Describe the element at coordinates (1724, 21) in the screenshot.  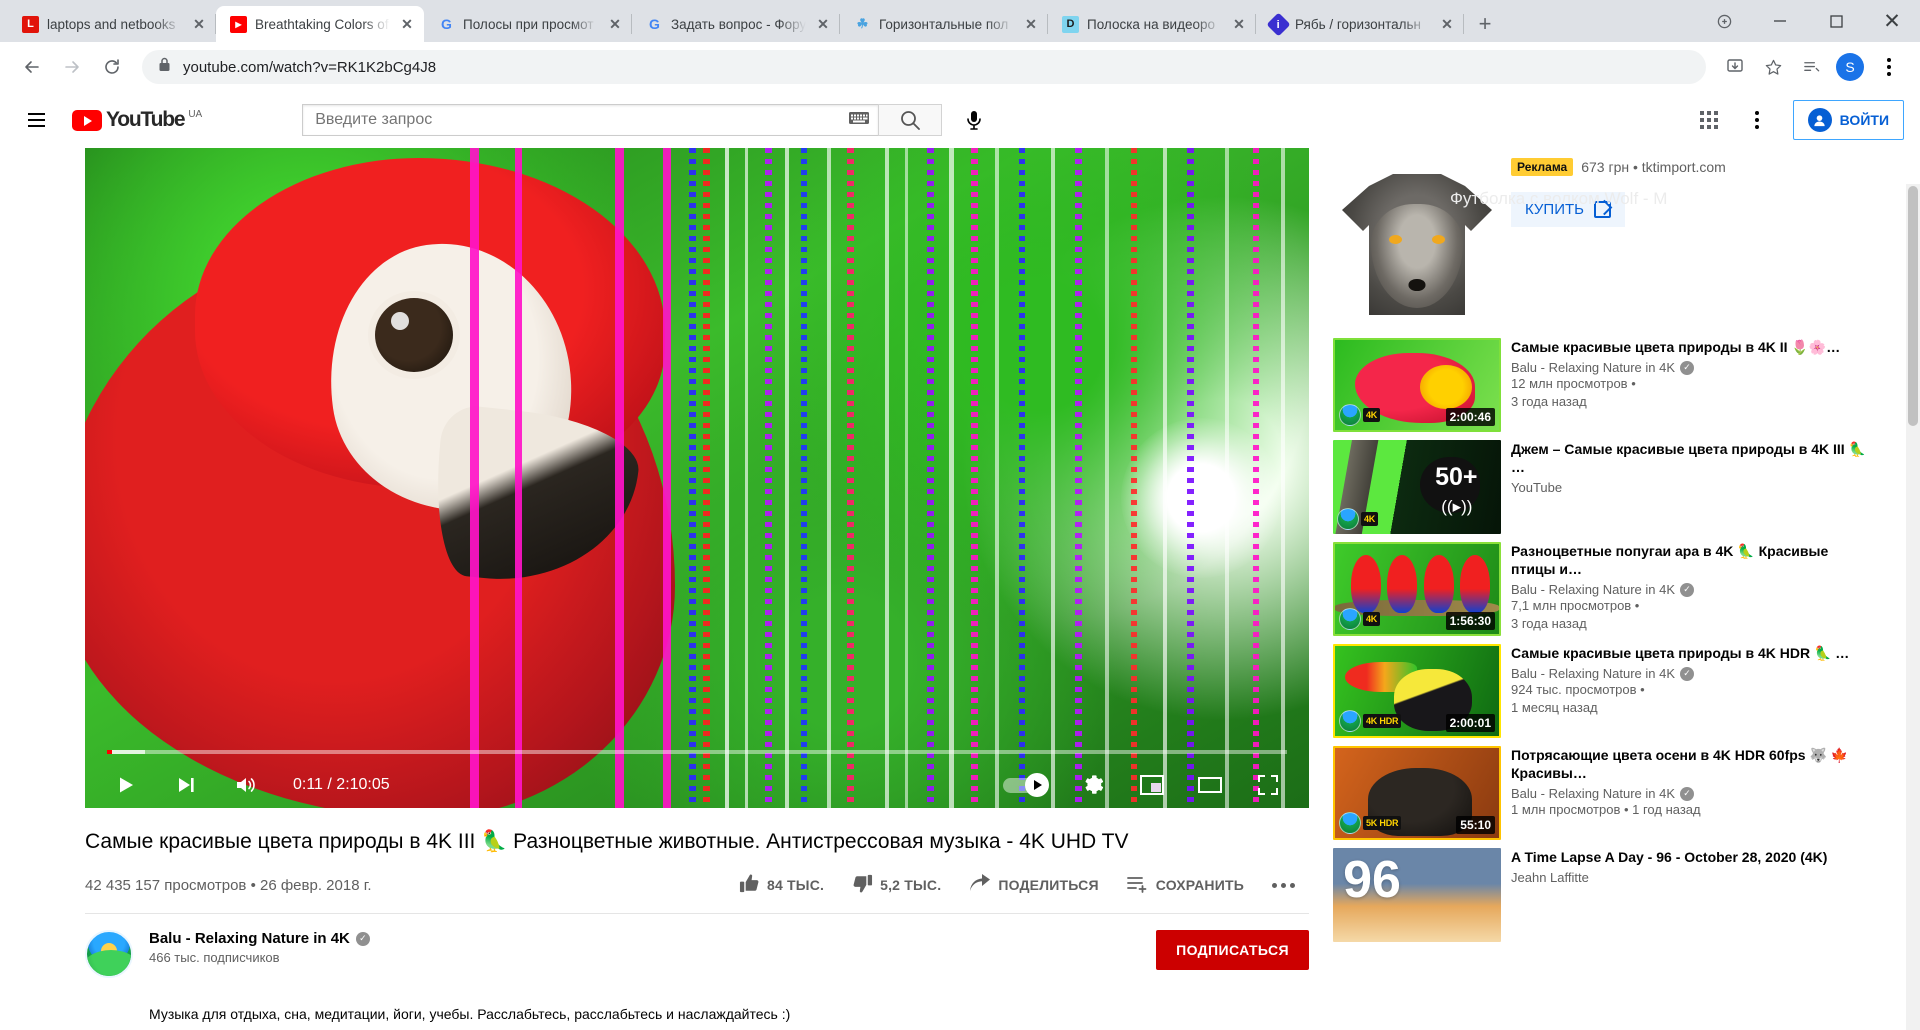
I see `window-restore-icon` at that location.